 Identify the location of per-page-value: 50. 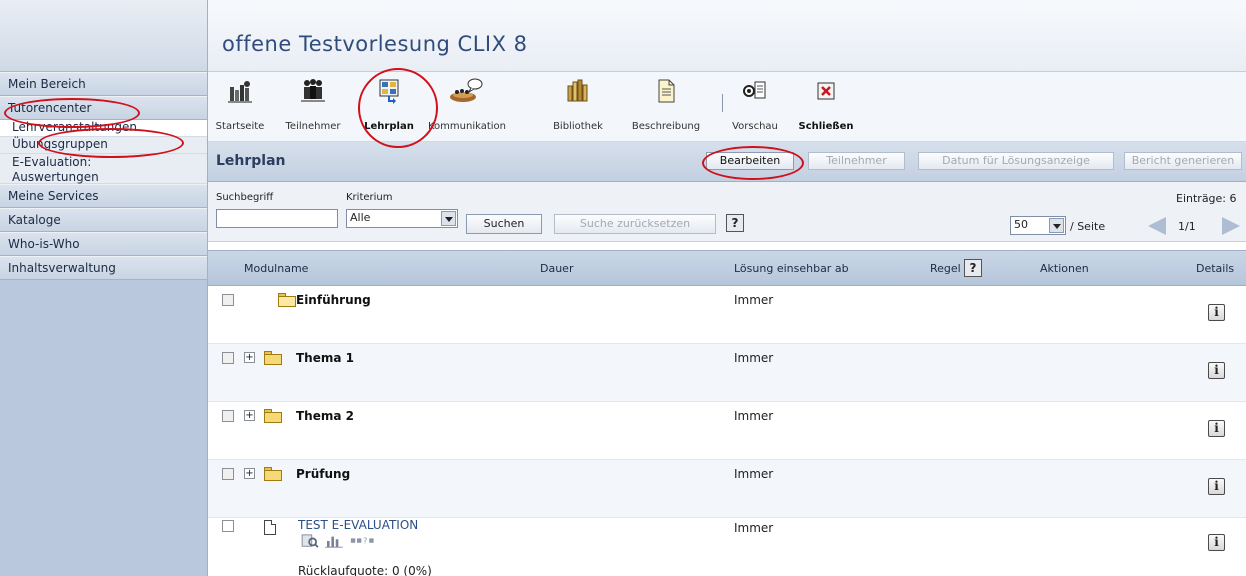
(1021, 224).